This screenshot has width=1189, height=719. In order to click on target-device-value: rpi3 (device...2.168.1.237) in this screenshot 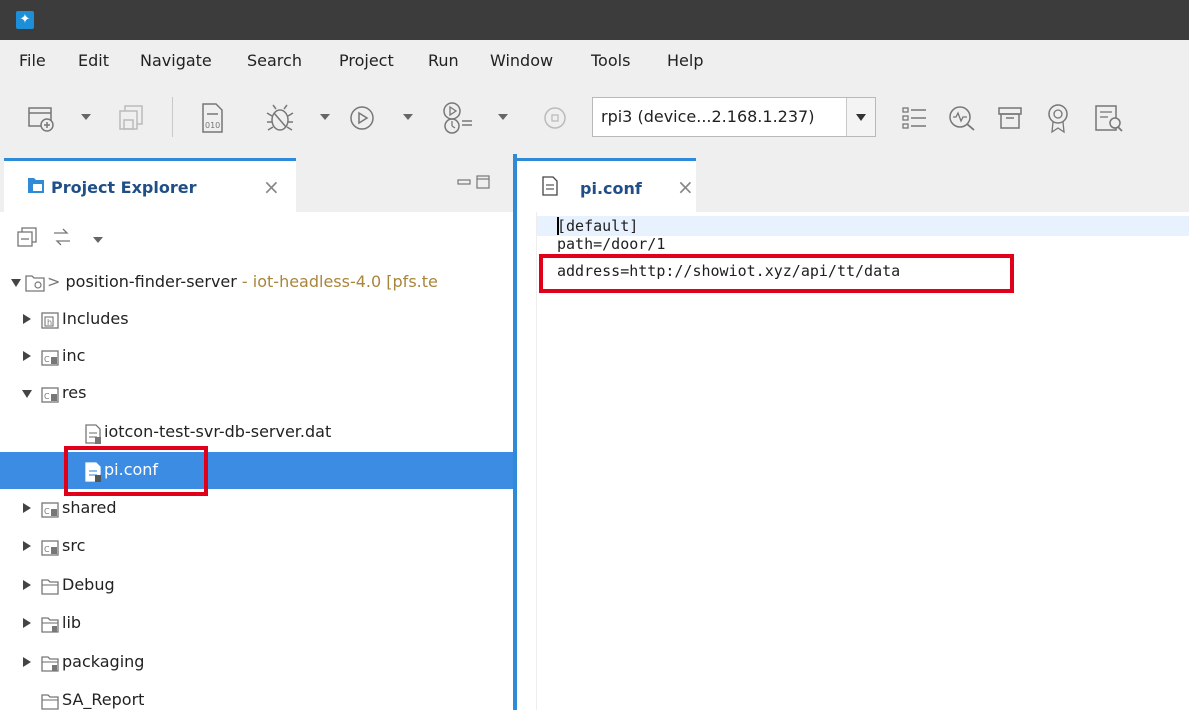, I will do `click(708, 116)`.